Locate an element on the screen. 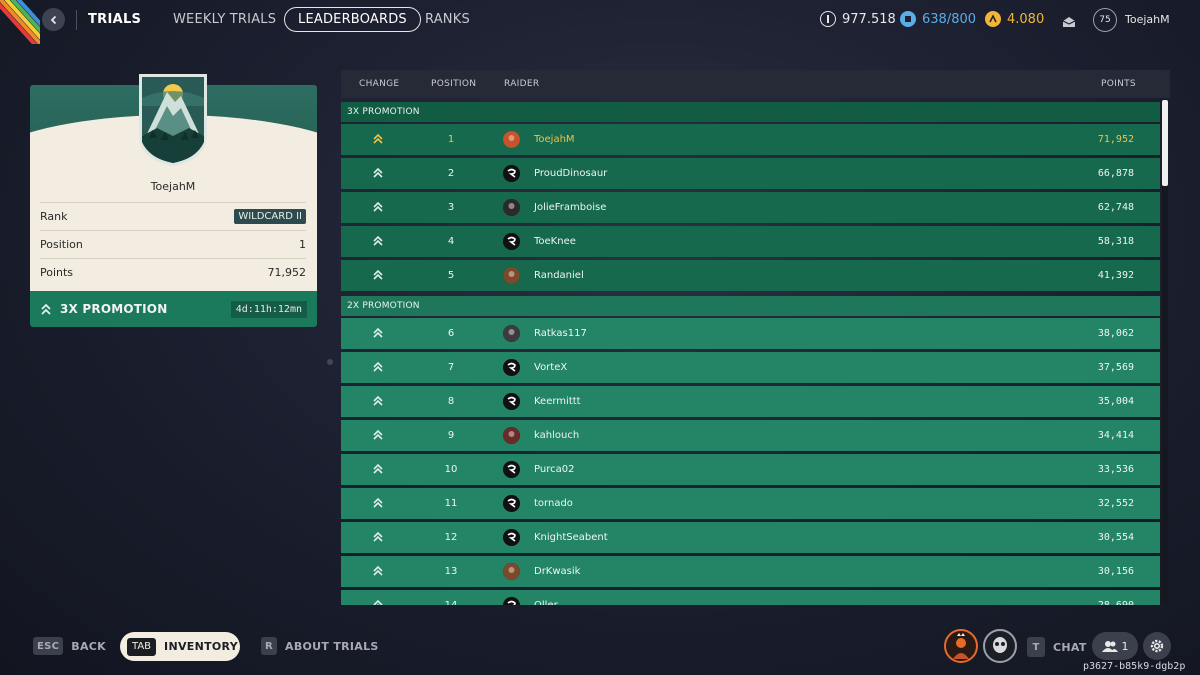 This screenshot has height=675, width=1200. back-arrow-button is located at coordinates (53, 19).